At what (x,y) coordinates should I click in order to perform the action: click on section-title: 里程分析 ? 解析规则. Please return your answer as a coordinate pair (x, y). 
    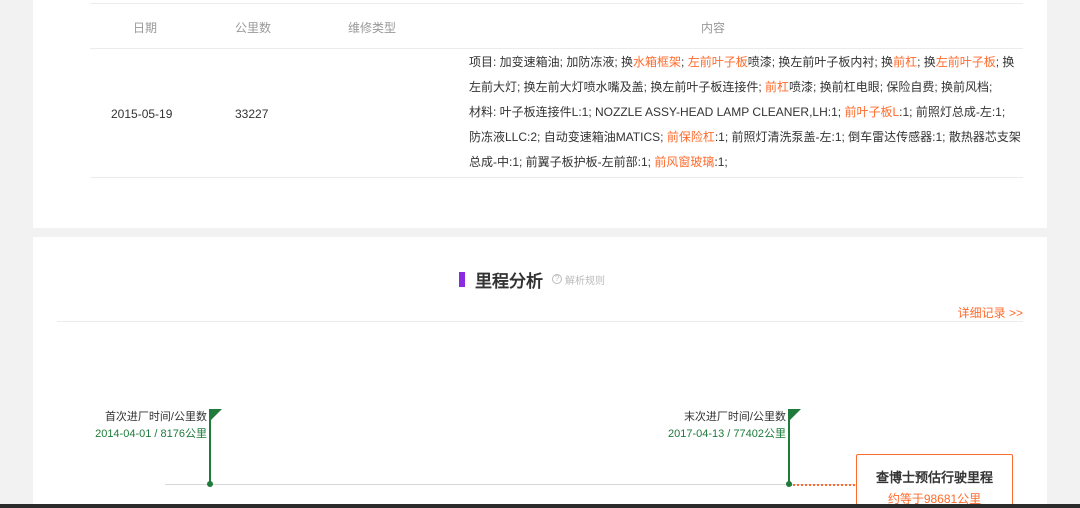
    Looking at the image, I should click on (532, 280).